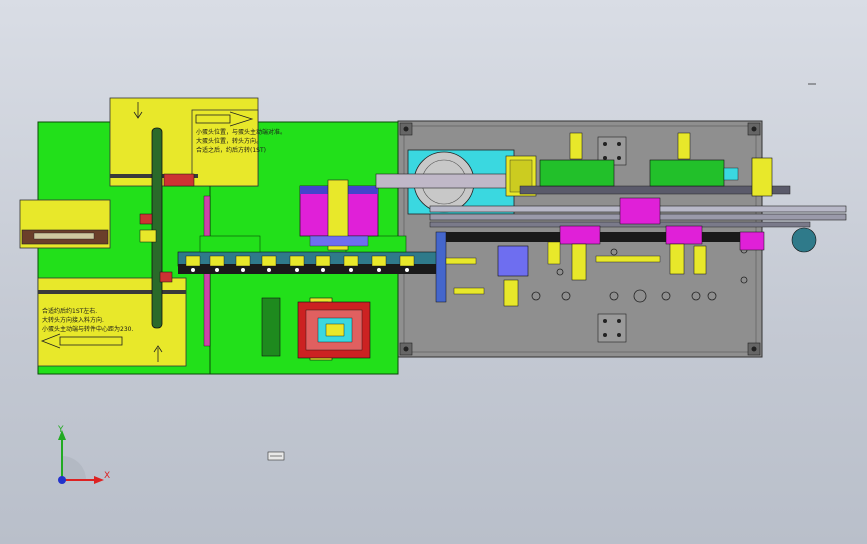 The image size is (867, 544). I want to click on x-axis-label: X, so click(107, 476).